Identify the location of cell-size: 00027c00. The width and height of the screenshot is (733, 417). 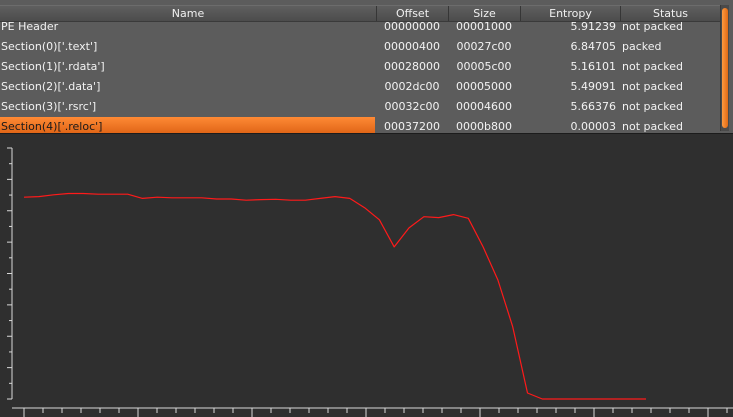
(484, 46).